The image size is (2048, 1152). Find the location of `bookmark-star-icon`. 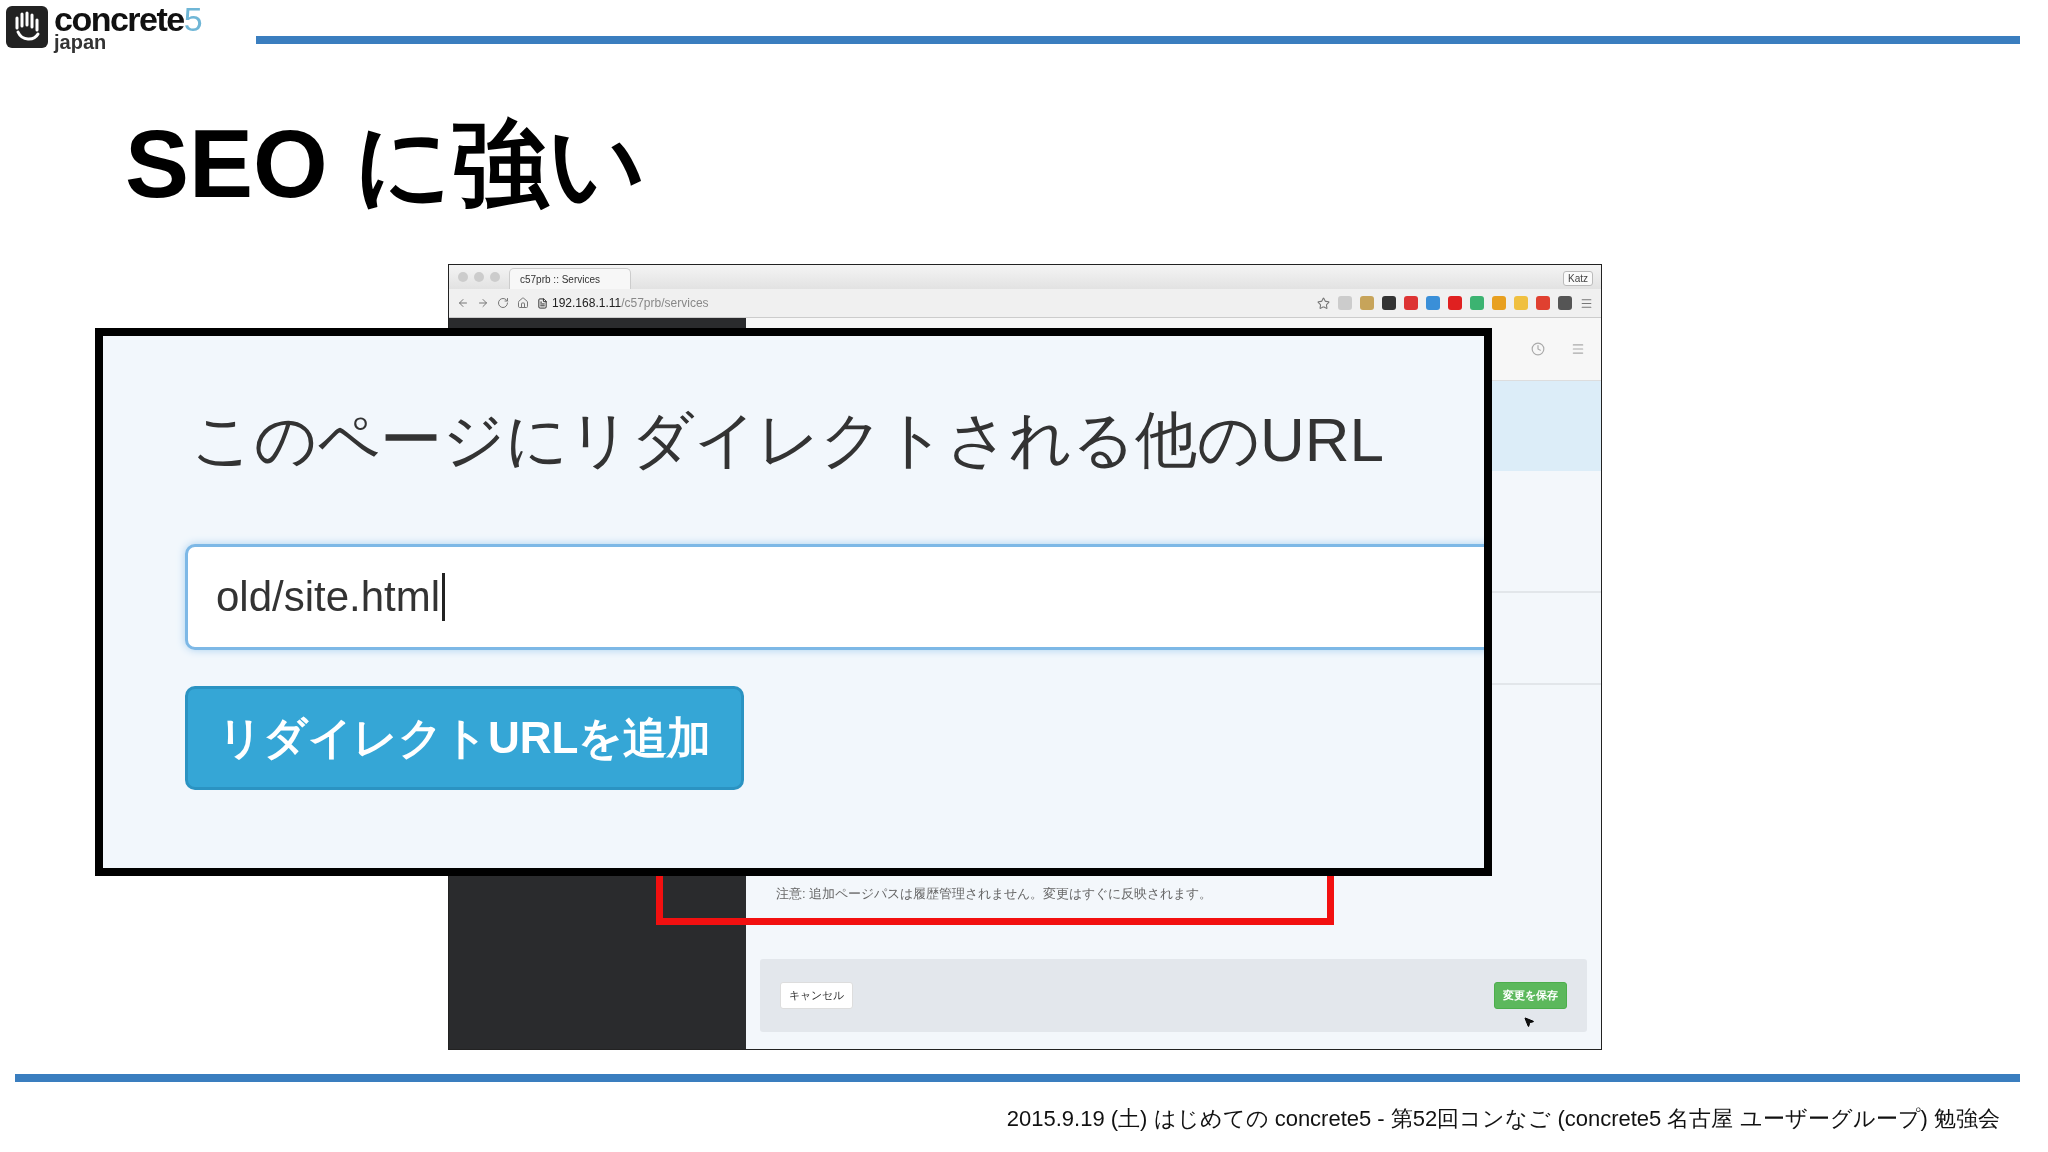

bookmark-star-icon is located at coordinates (1323, 303).